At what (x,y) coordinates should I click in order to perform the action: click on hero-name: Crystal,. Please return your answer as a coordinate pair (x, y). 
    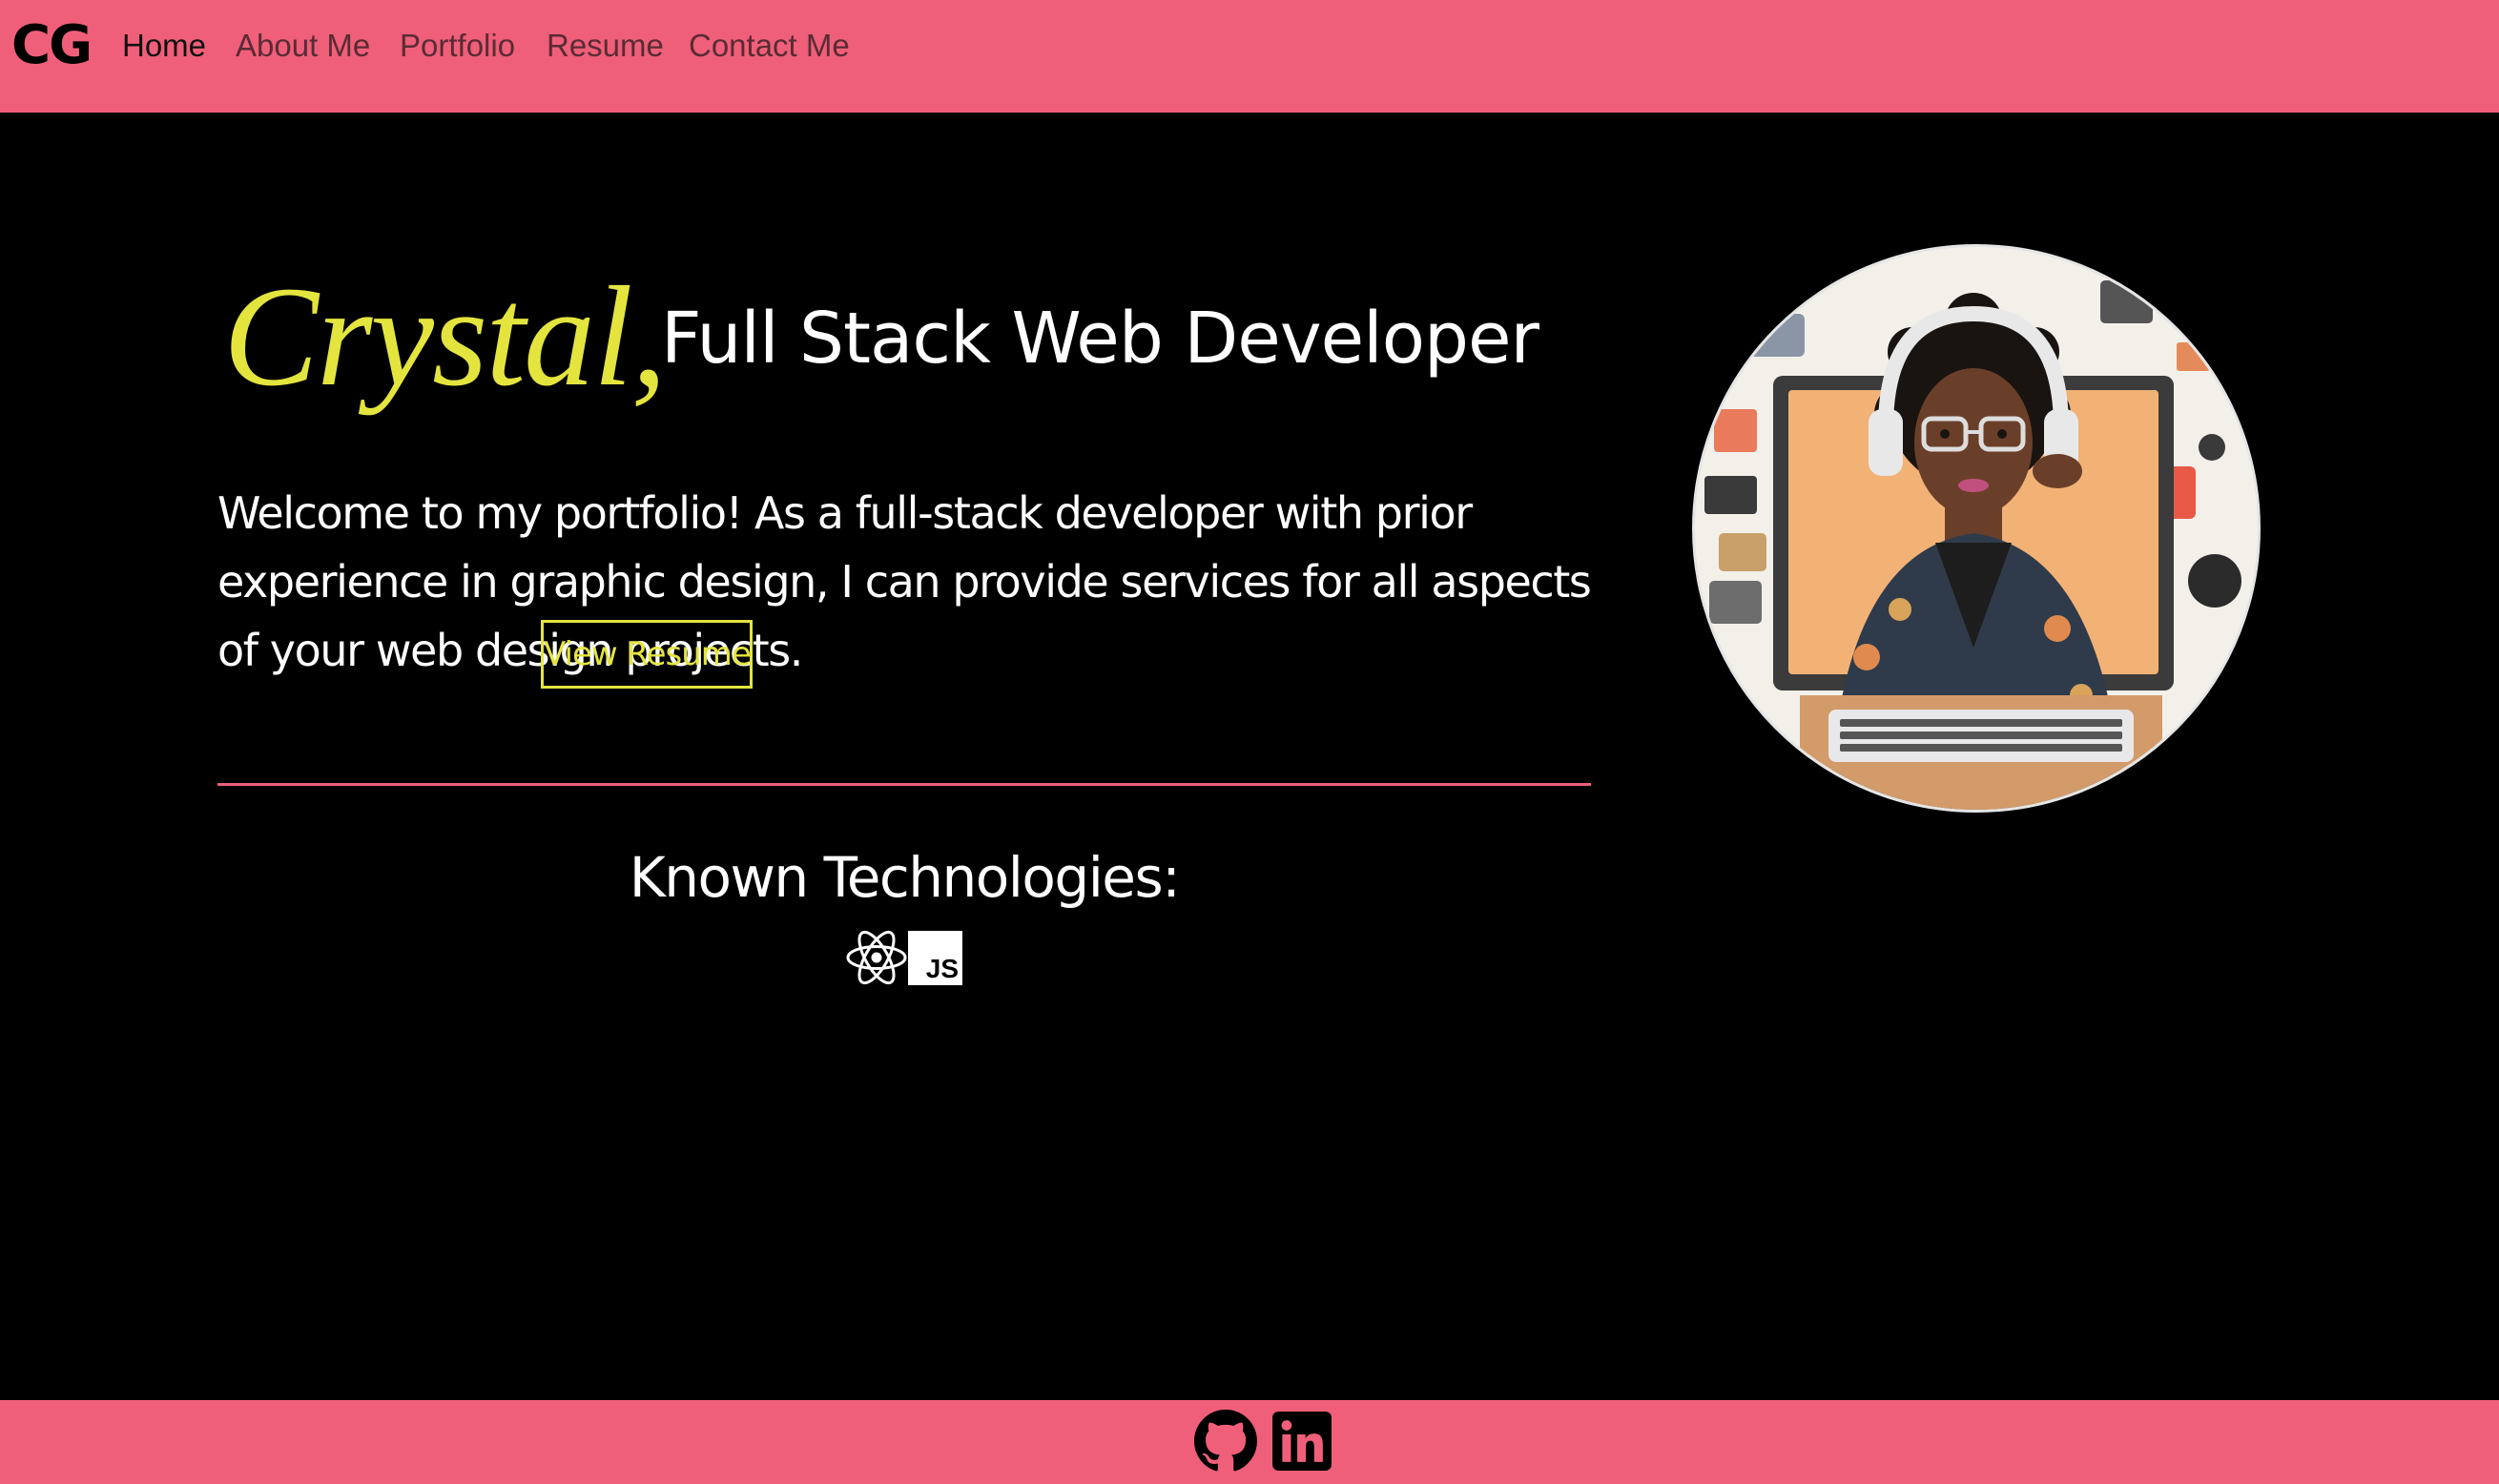
    Looking at the image, I should click on (445, 337).